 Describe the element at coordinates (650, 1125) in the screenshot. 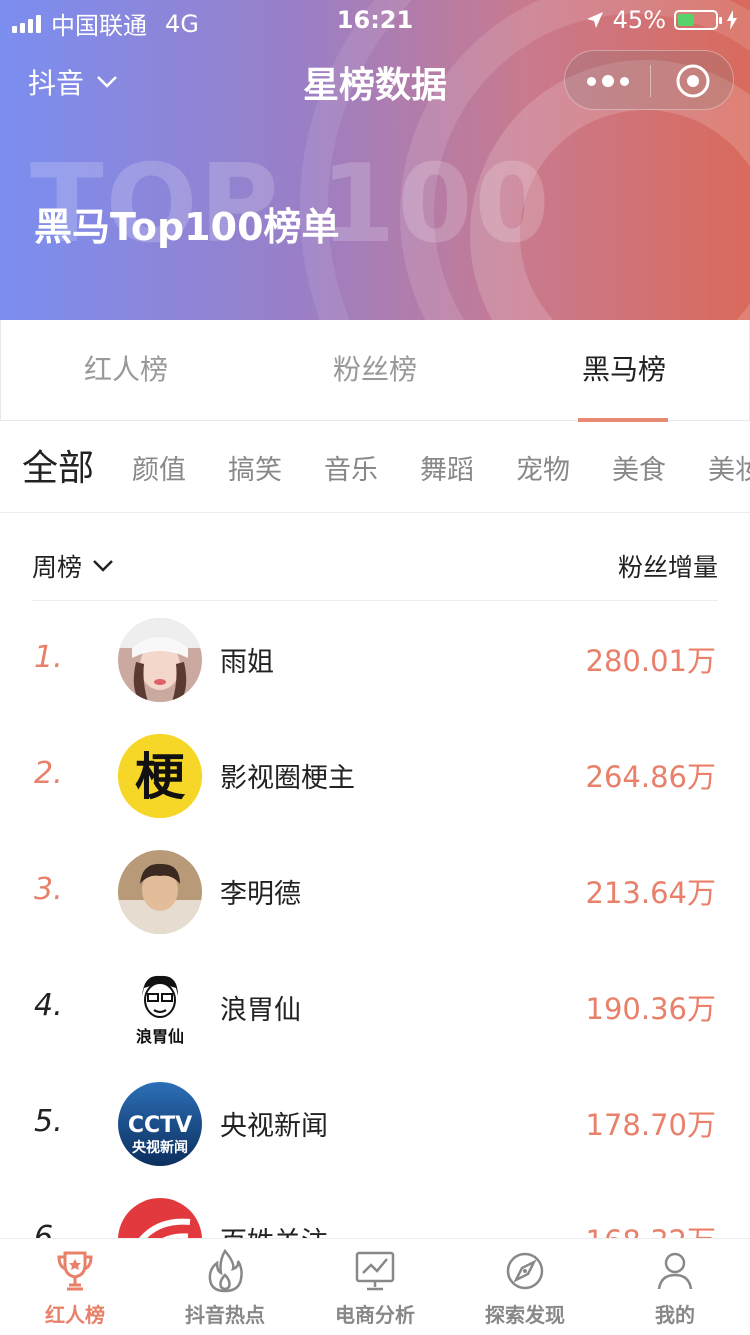

I see `fan-increase: 178.70万` at that location.